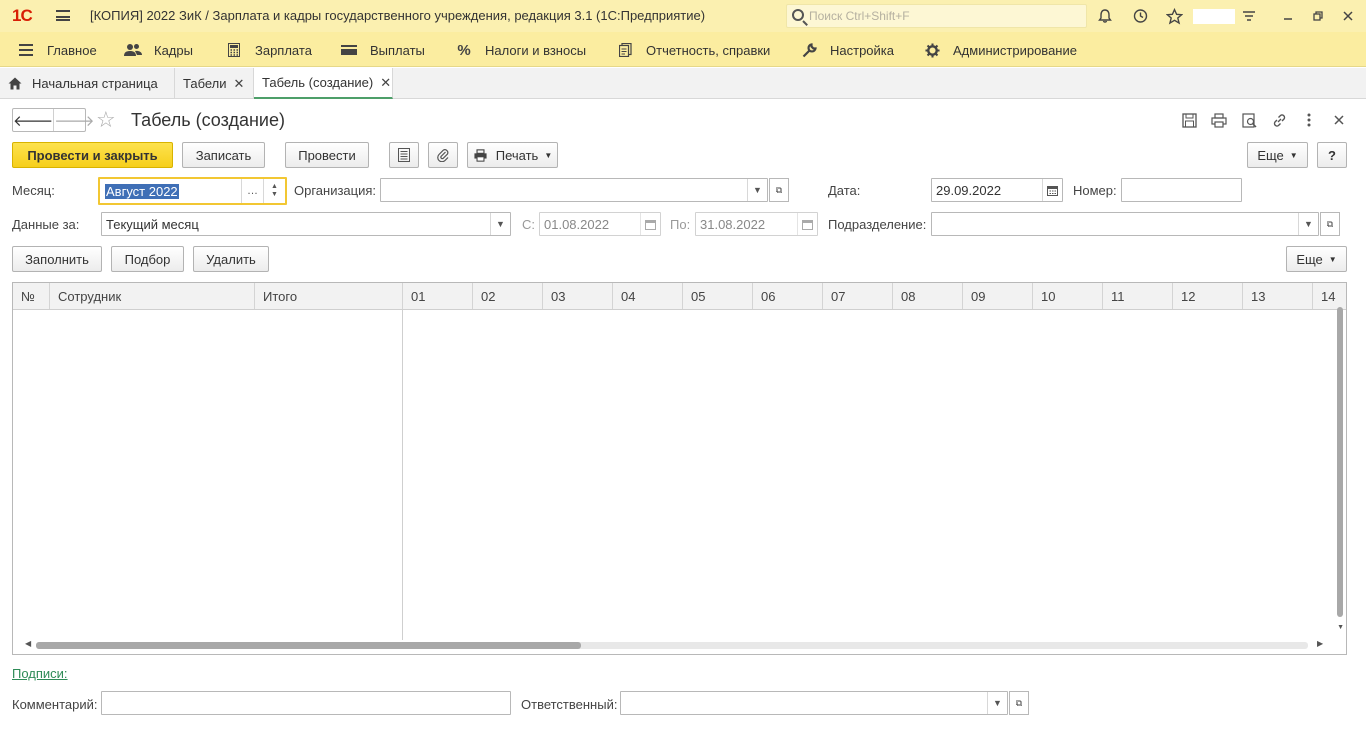 This screenshot has width=1366, height=729. Describe the element at coordinates (109, 120) in the screenshot. I see `favorite-star-icon: ☆` at that location.